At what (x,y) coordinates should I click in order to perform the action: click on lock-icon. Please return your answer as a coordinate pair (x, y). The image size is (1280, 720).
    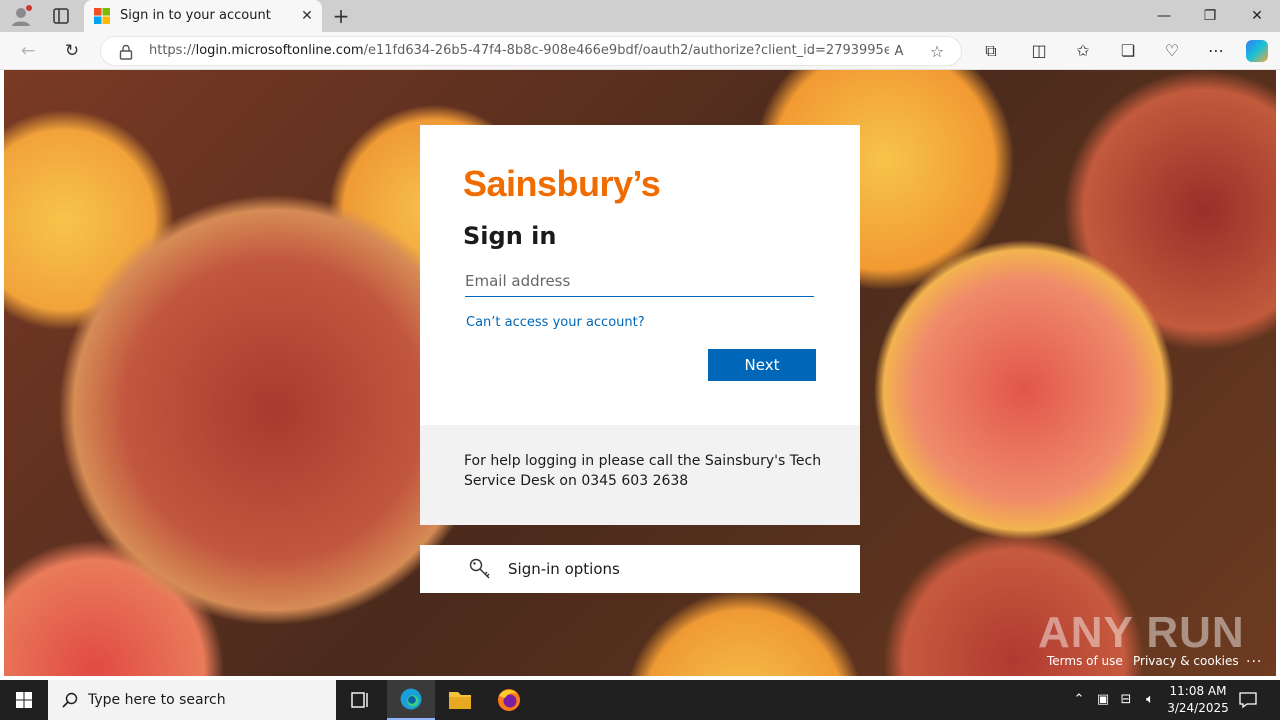
    Looking at the image, I should click on (126, 52).